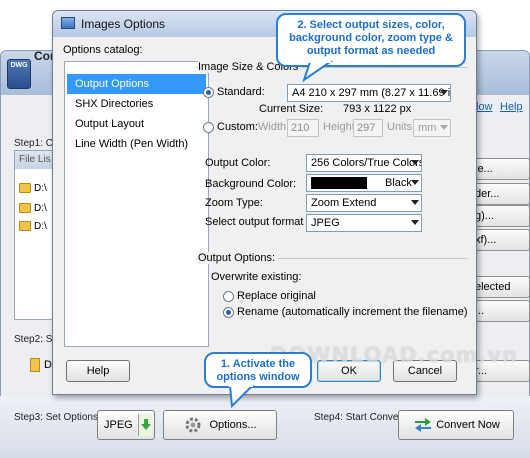 The height and width of the screenshot is (458, 530). What do you see at coordinates (339, 183) in the screenshot?
I see `color-swatch` at bounding box center [339, 183].